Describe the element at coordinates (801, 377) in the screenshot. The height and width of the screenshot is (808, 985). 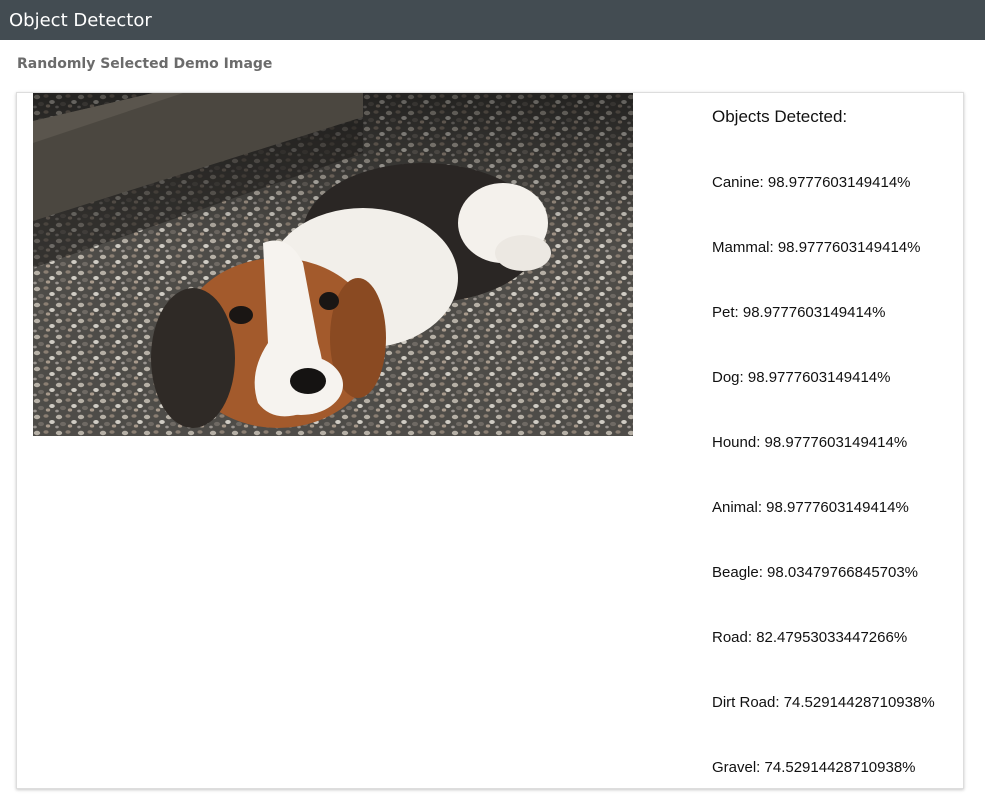
I see `result-item-dog: Dog: 98.9777603149414%` at that location.